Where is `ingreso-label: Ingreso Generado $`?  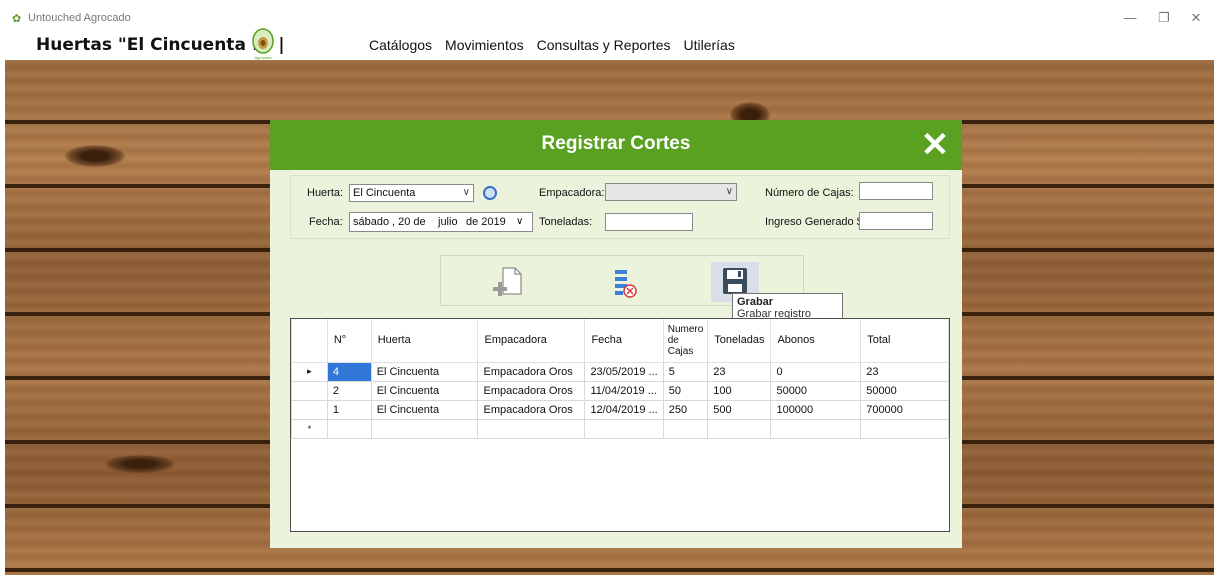 ingreso-label: Ingreso Generado $ is located at coordinates (814, 222).